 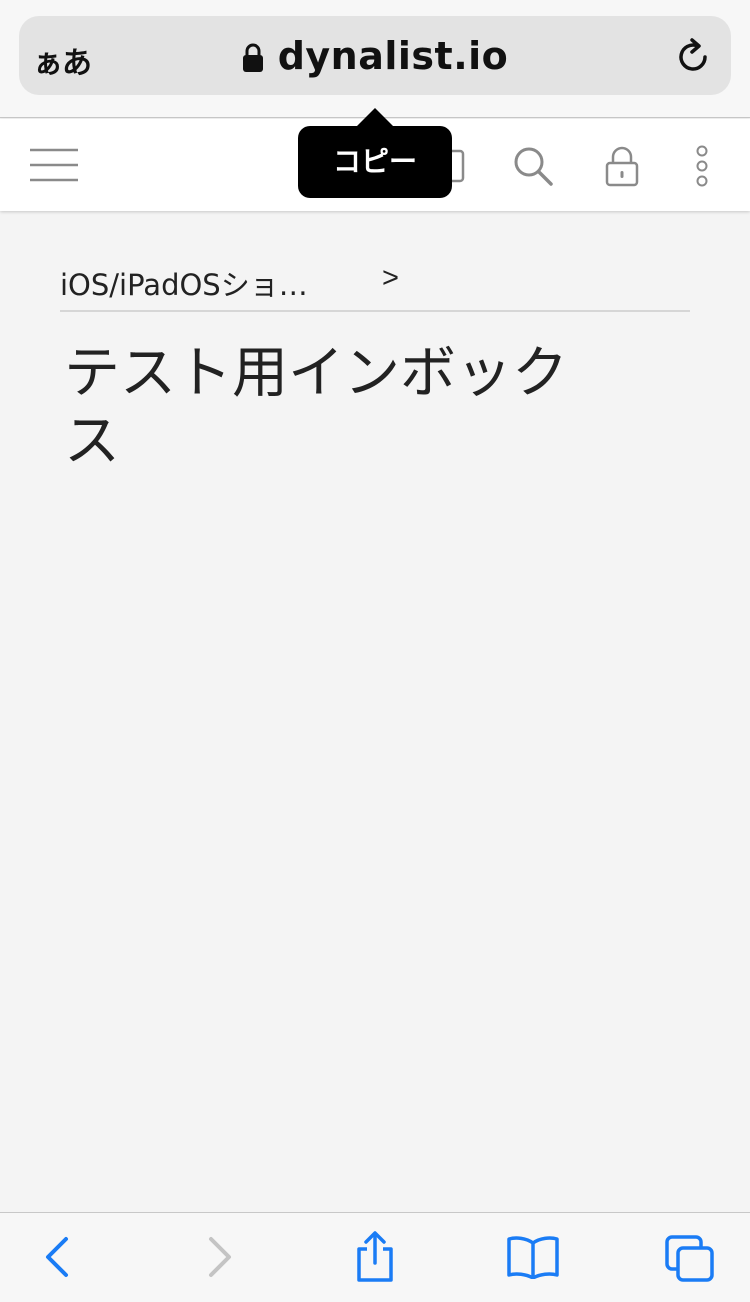 What do you see at coordinates (324, 408) in the screenshot?
I see `document-title: テスト用インボックス` at bounding box center [324, 408].